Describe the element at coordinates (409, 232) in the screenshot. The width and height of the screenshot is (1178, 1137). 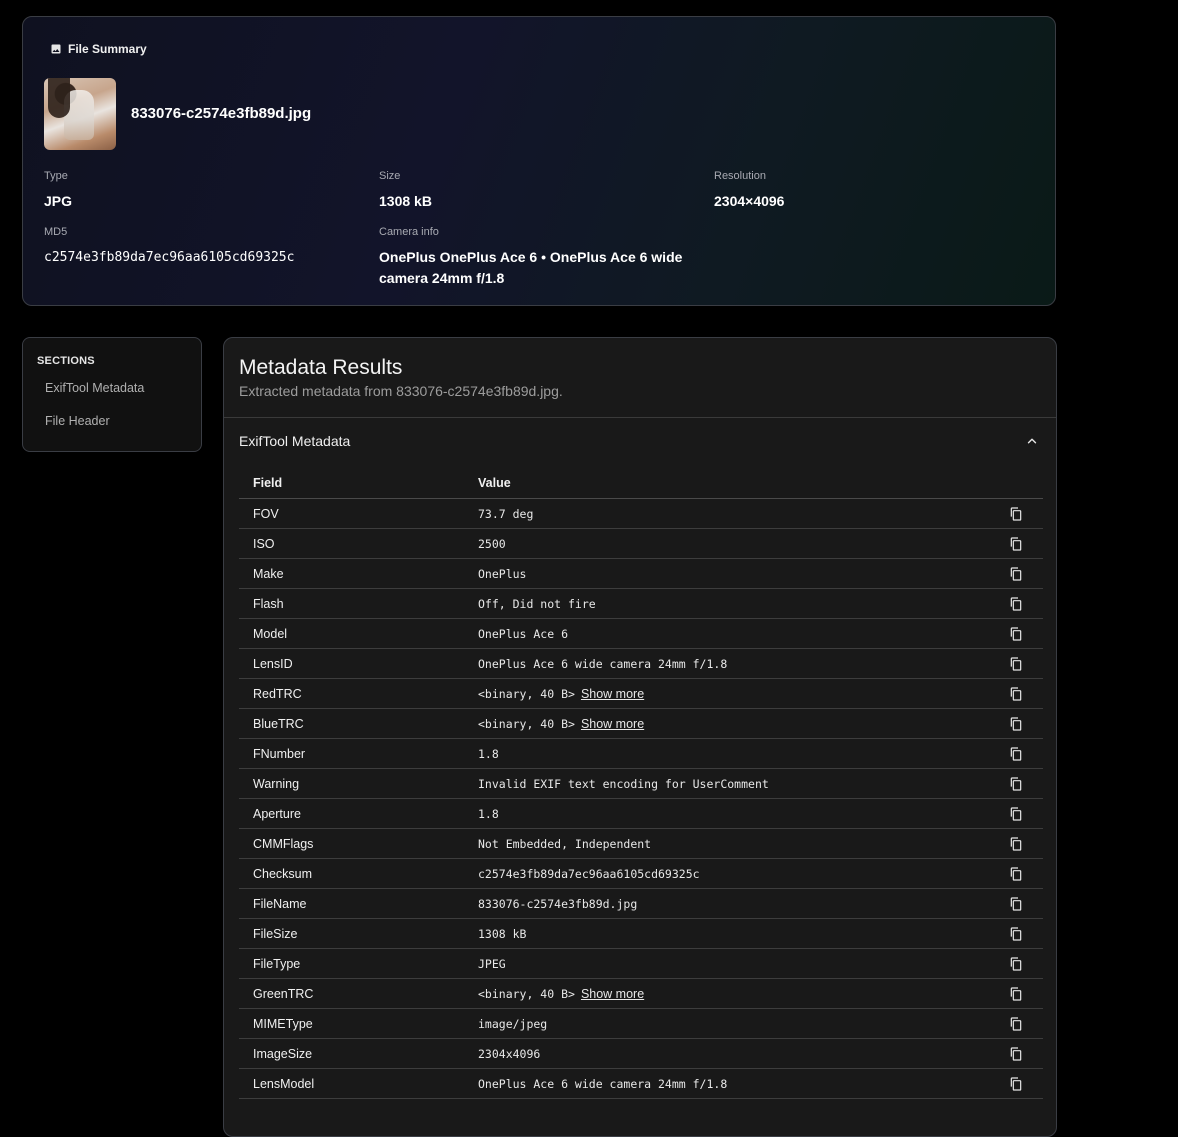
I see `camera-label: Camera info` at that location.